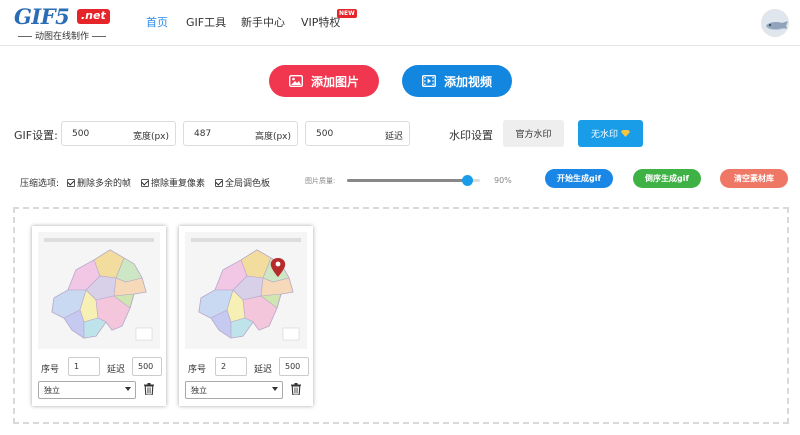  Describe the element at coordinates (272, 137) in the screenshot. I see `height-unit: 高度(px)` at that location.